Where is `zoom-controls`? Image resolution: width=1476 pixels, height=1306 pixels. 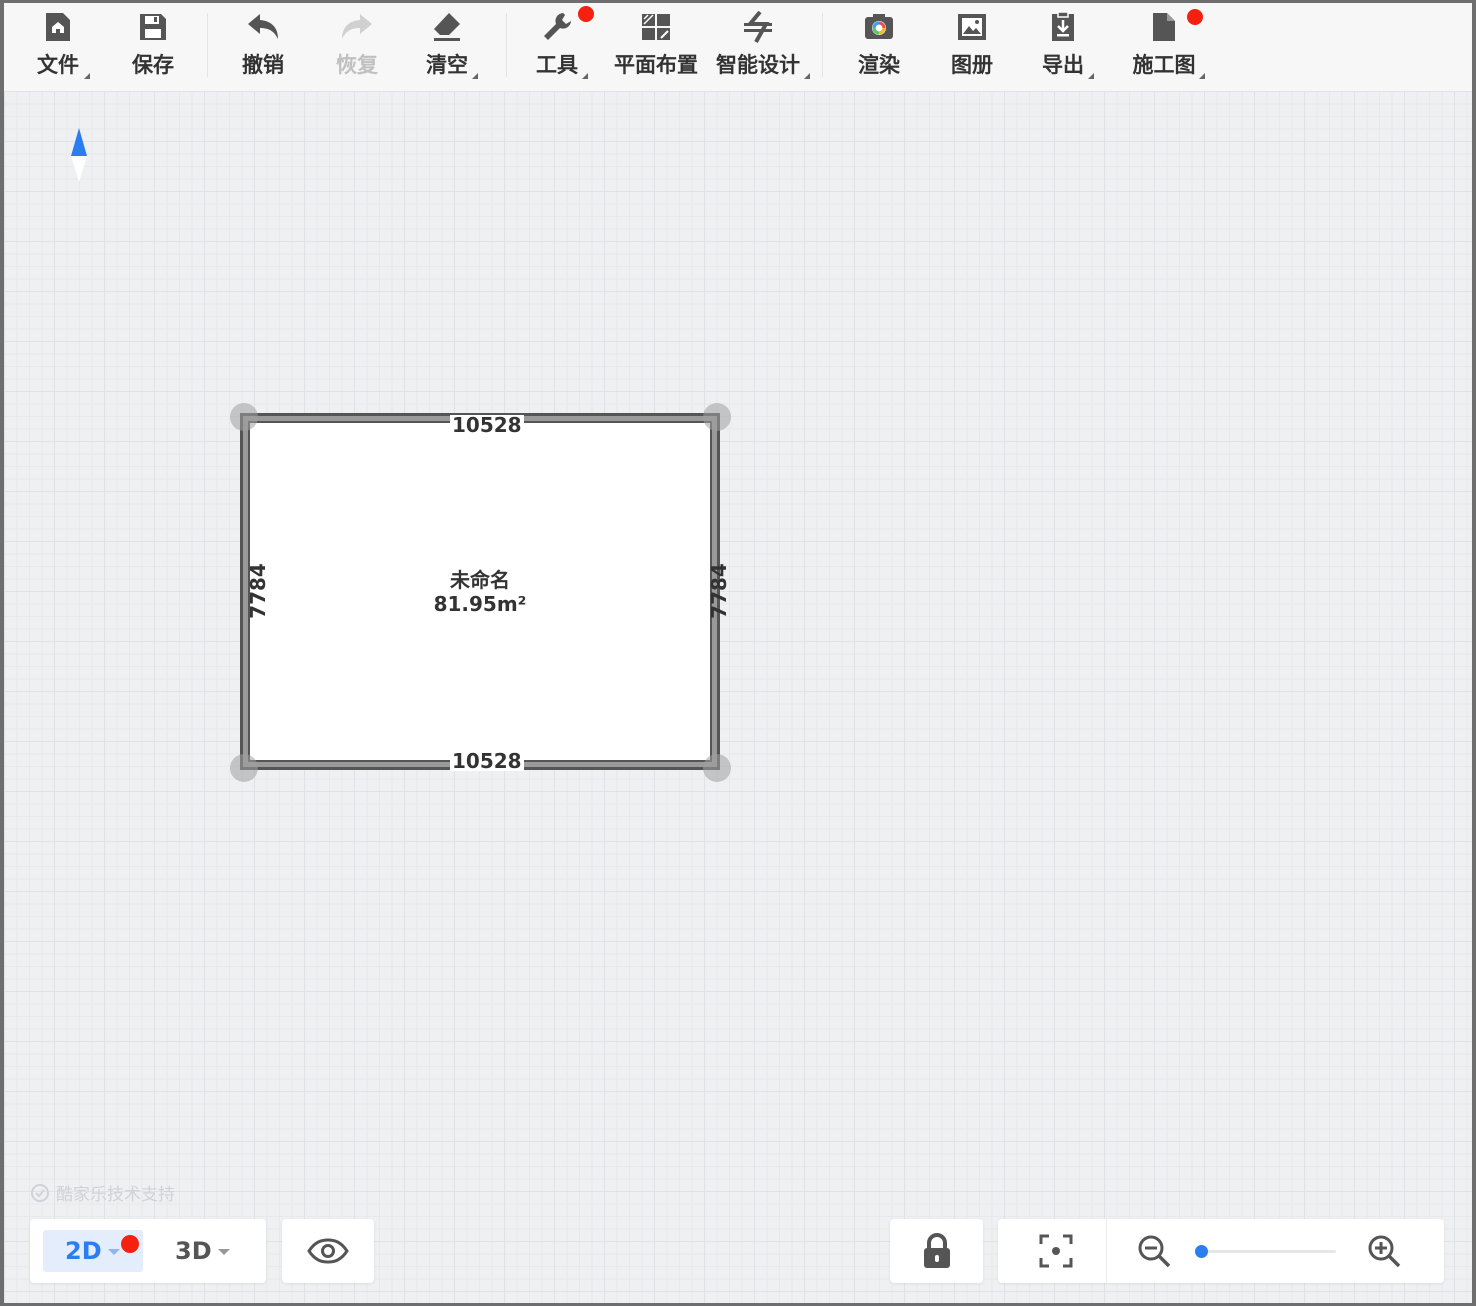 zoom-controls is located at coordinates (1221, 1251).